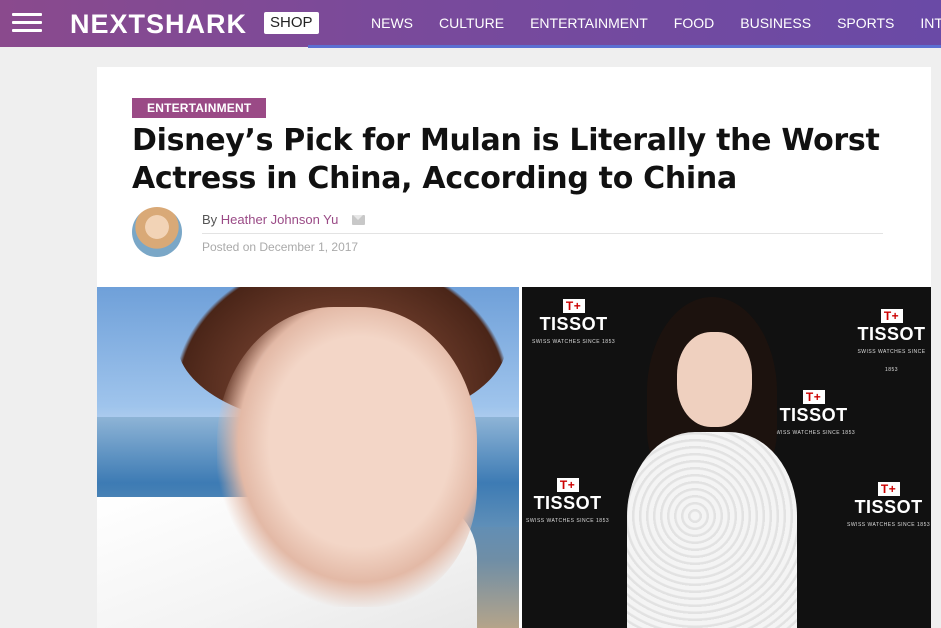  Describe the element at coordinates (291, 23) in the screenshot. I see `shop-button: SHOP` at that location.